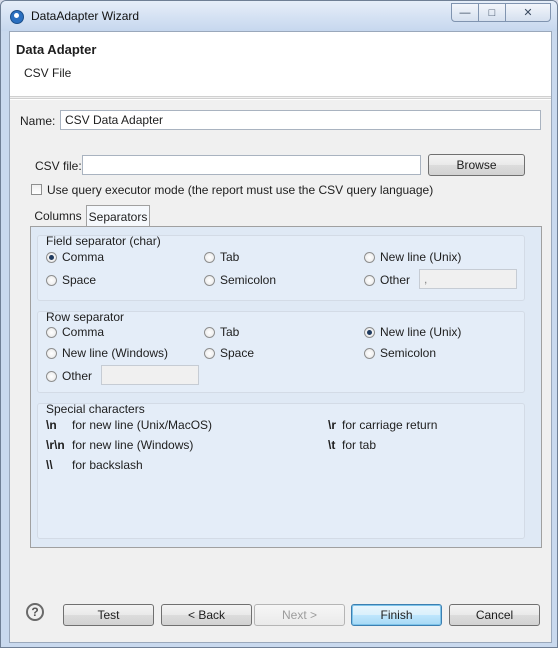  What do you see at coordinates (280, 64) in the screenshot?
I see `wizard-header: Data Adapter CSV File` at bounding box center [280, 64].